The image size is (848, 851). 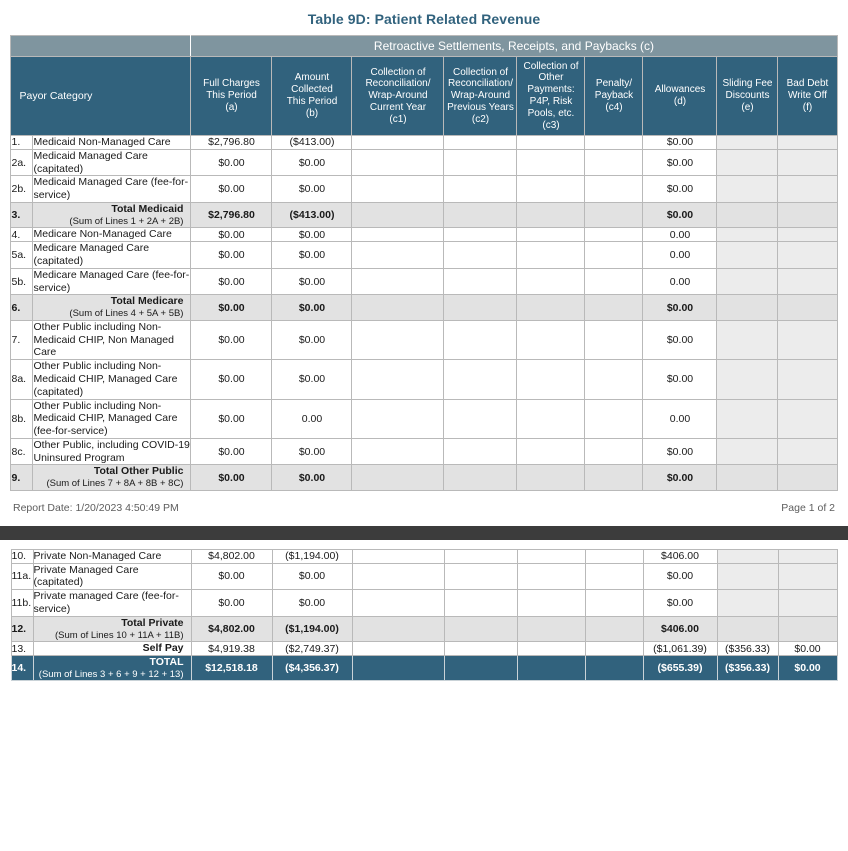 I want to click on row-payor-label: Private Managed Care (capitated), so click(x=112, y=576).